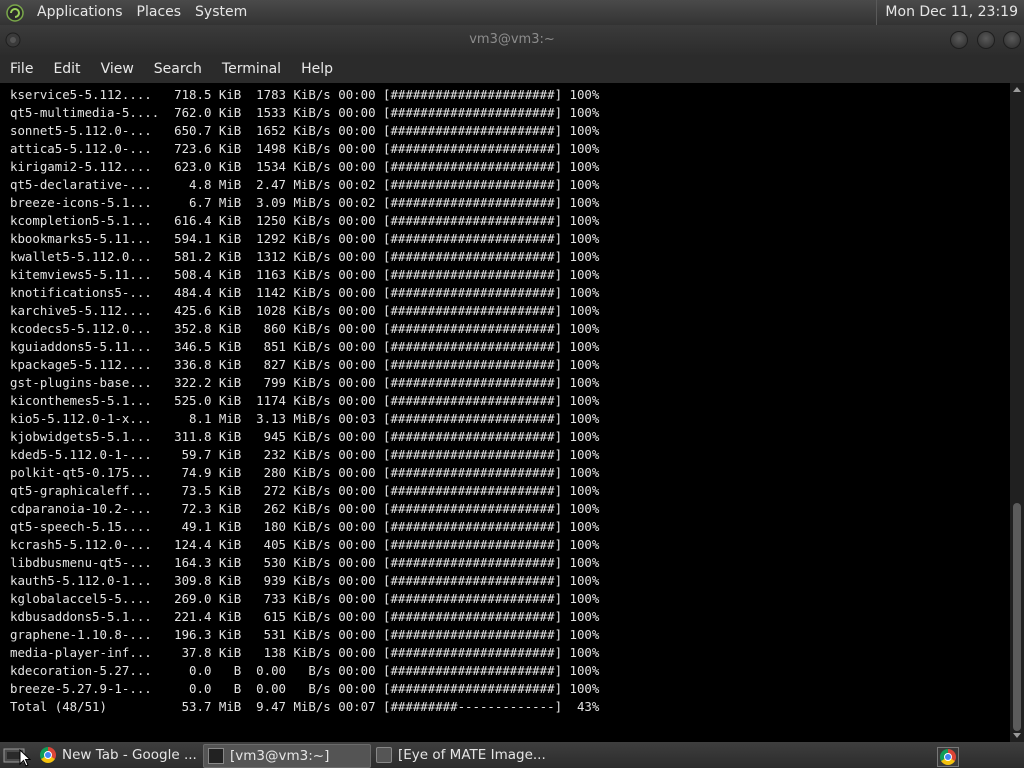 This screenshot has width=1024, height=768. I want to click on window-title-bar: vm3@vm3:~, so click(512, 40).